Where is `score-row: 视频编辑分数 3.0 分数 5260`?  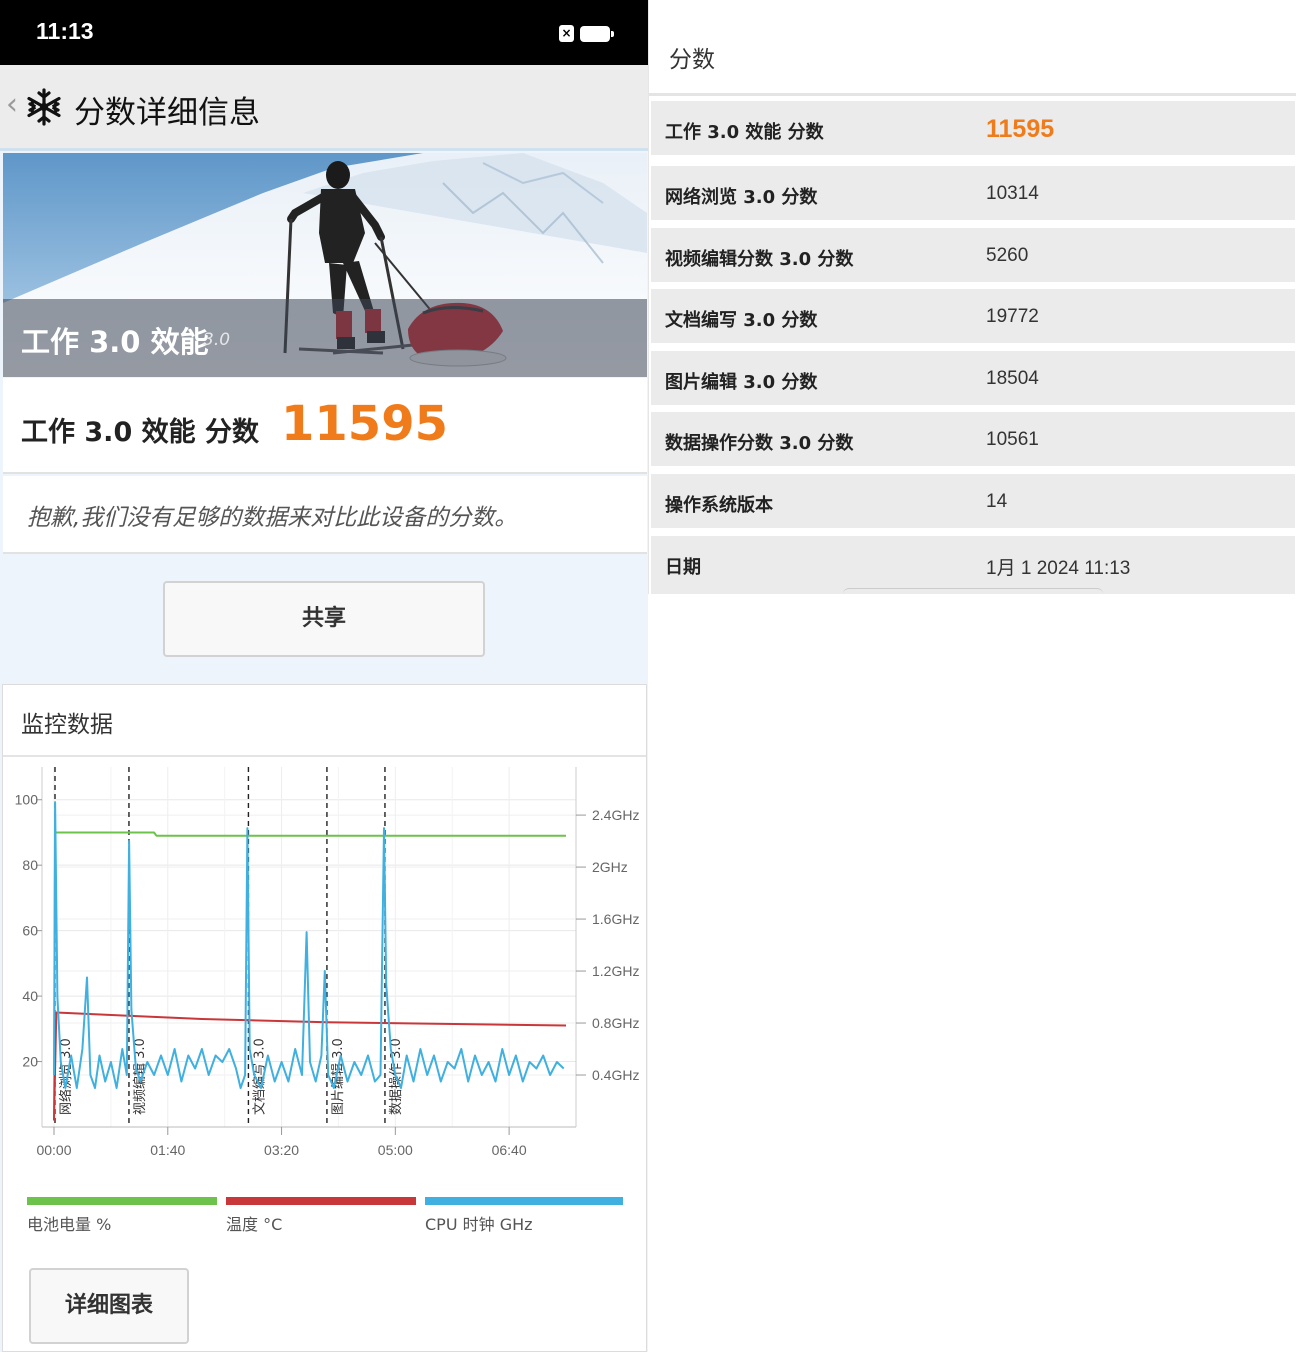 score-row: 视频编辑分数 3.0 分数 5260 is located at coordinates (973, 257).